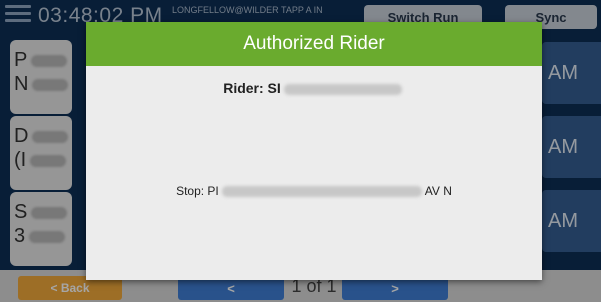 Image resolution: width=601 pixels, height=302 pixels. Describe the element at coordinates (314, 44) in the screenshot. I see `dialog-title: Authorized Rider` at that location.